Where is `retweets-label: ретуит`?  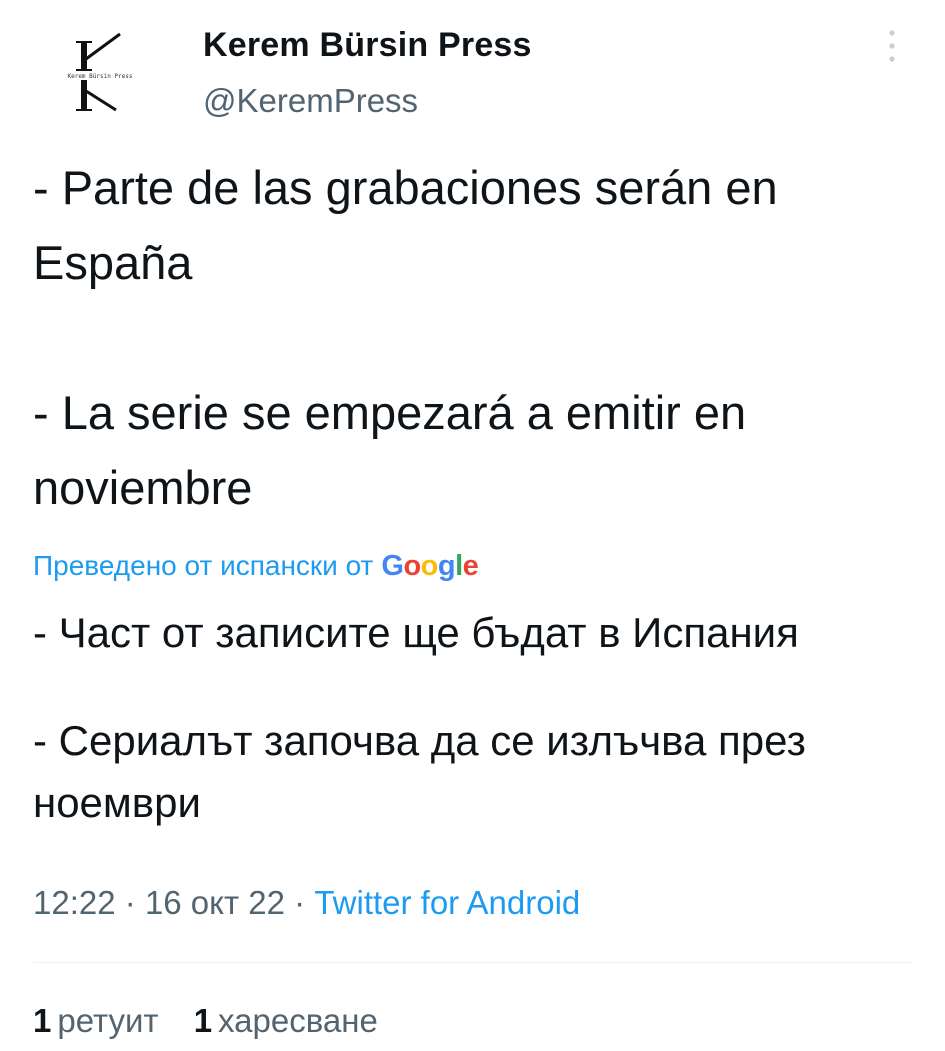 retweets-label: ретуит is located at coordinates (108, 1020).